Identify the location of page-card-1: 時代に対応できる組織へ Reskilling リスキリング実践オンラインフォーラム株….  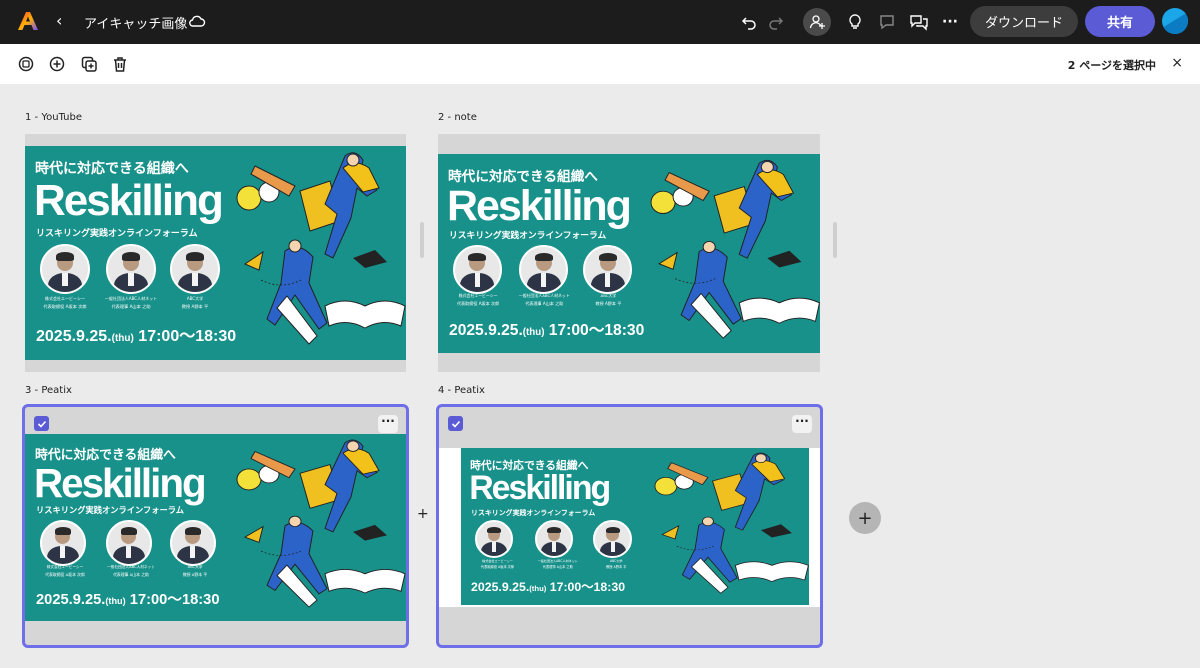
(215, 253).